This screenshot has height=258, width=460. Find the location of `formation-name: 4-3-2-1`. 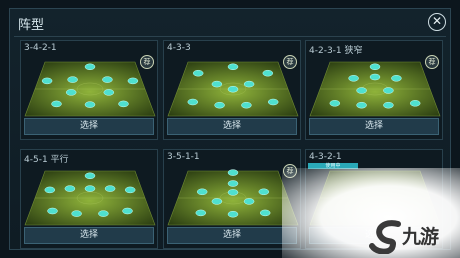

formation-name: 4-3-2-1 is located at coordinates (325, 157).